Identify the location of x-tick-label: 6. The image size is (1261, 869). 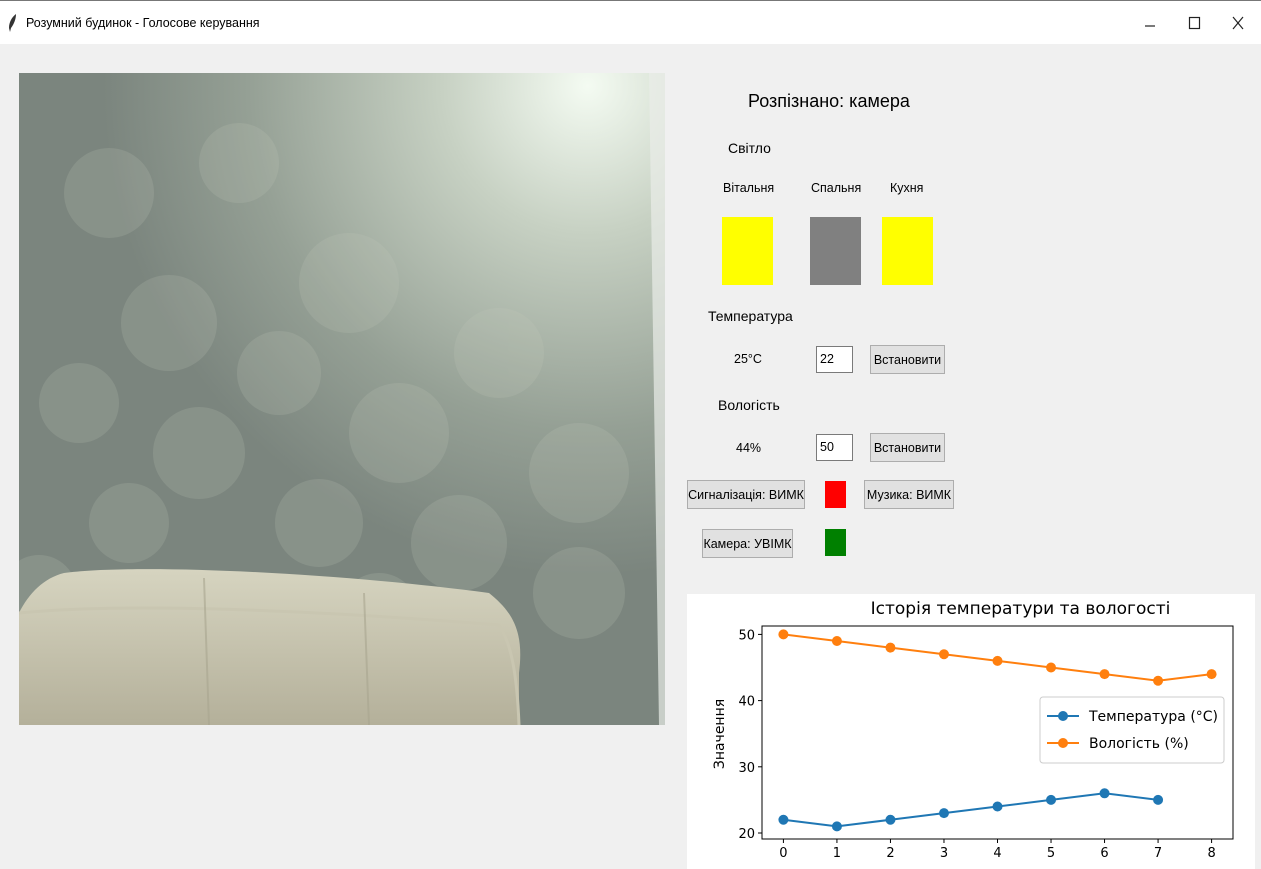
(1104, 853).